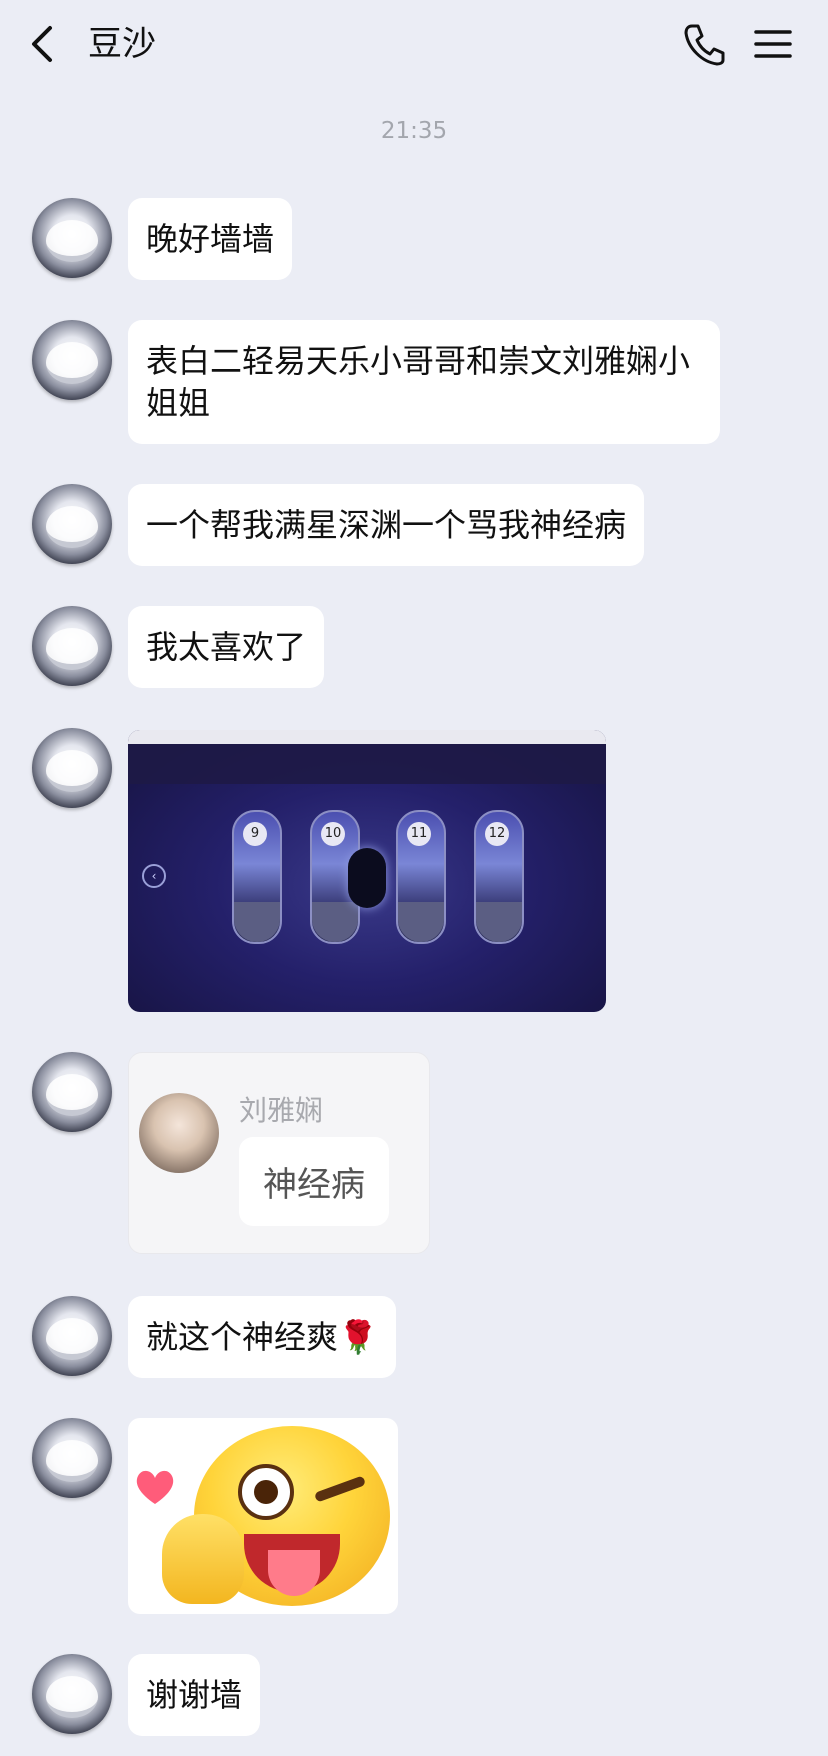 The width and height of the screenshot is (828, 1756). I want to click on game-toolbar, so click(367, 764).